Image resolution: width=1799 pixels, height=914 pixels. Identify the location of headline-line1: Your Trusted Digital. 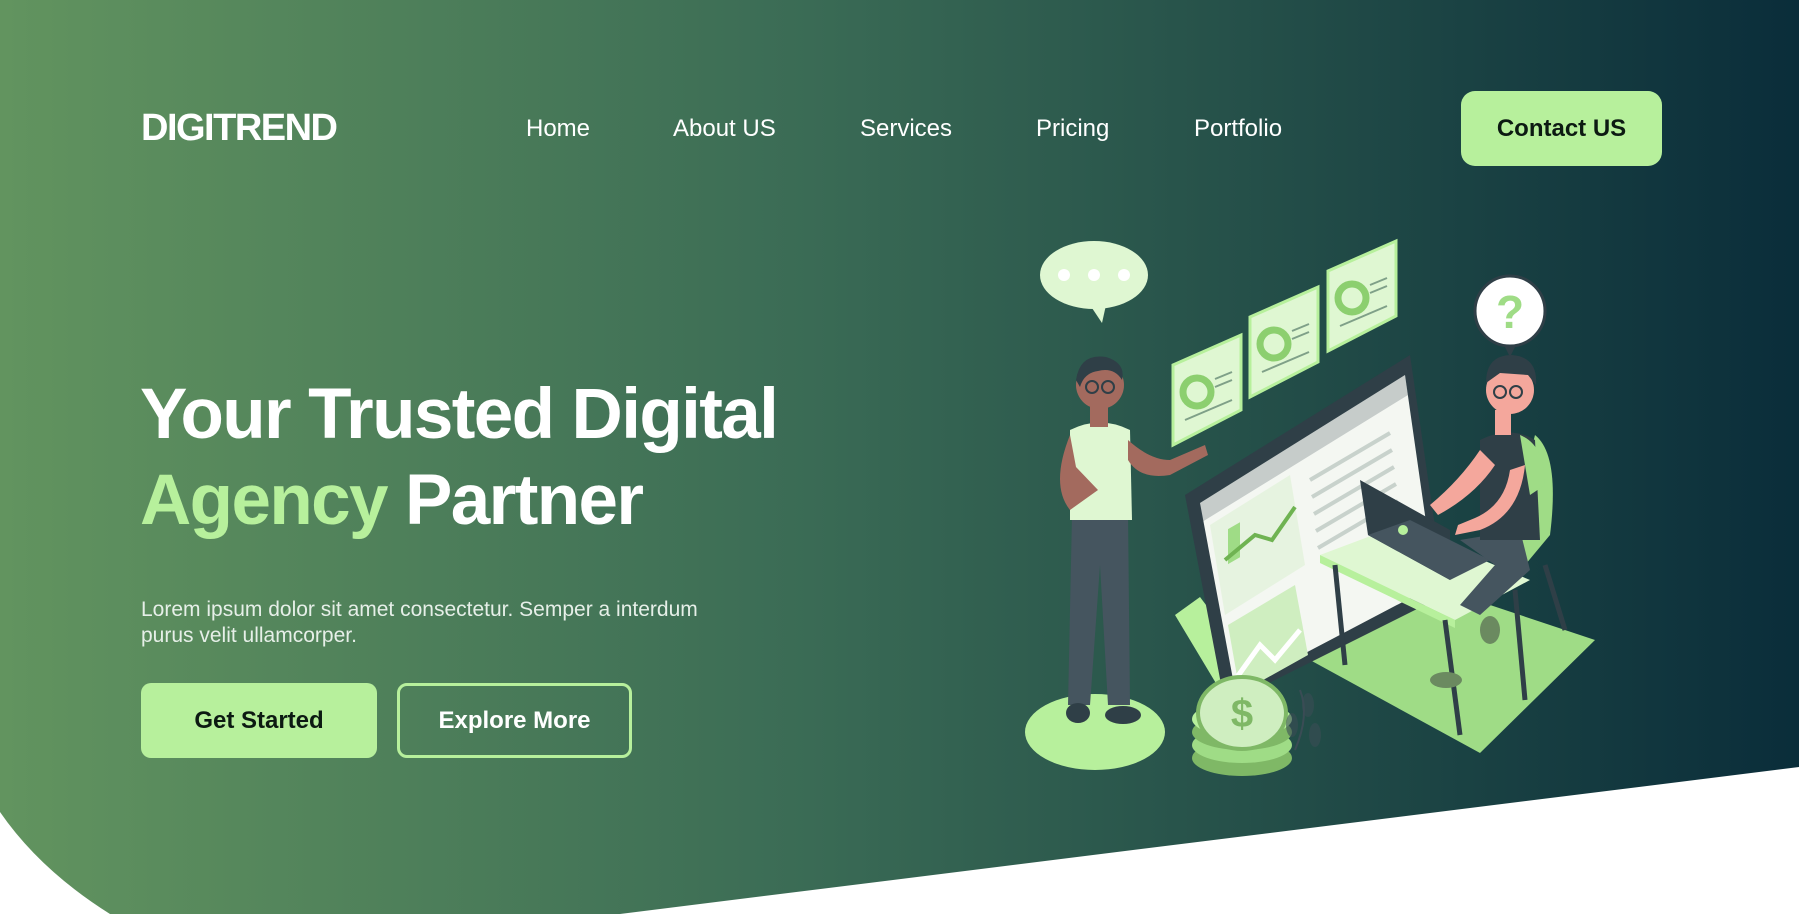
(459, 414).